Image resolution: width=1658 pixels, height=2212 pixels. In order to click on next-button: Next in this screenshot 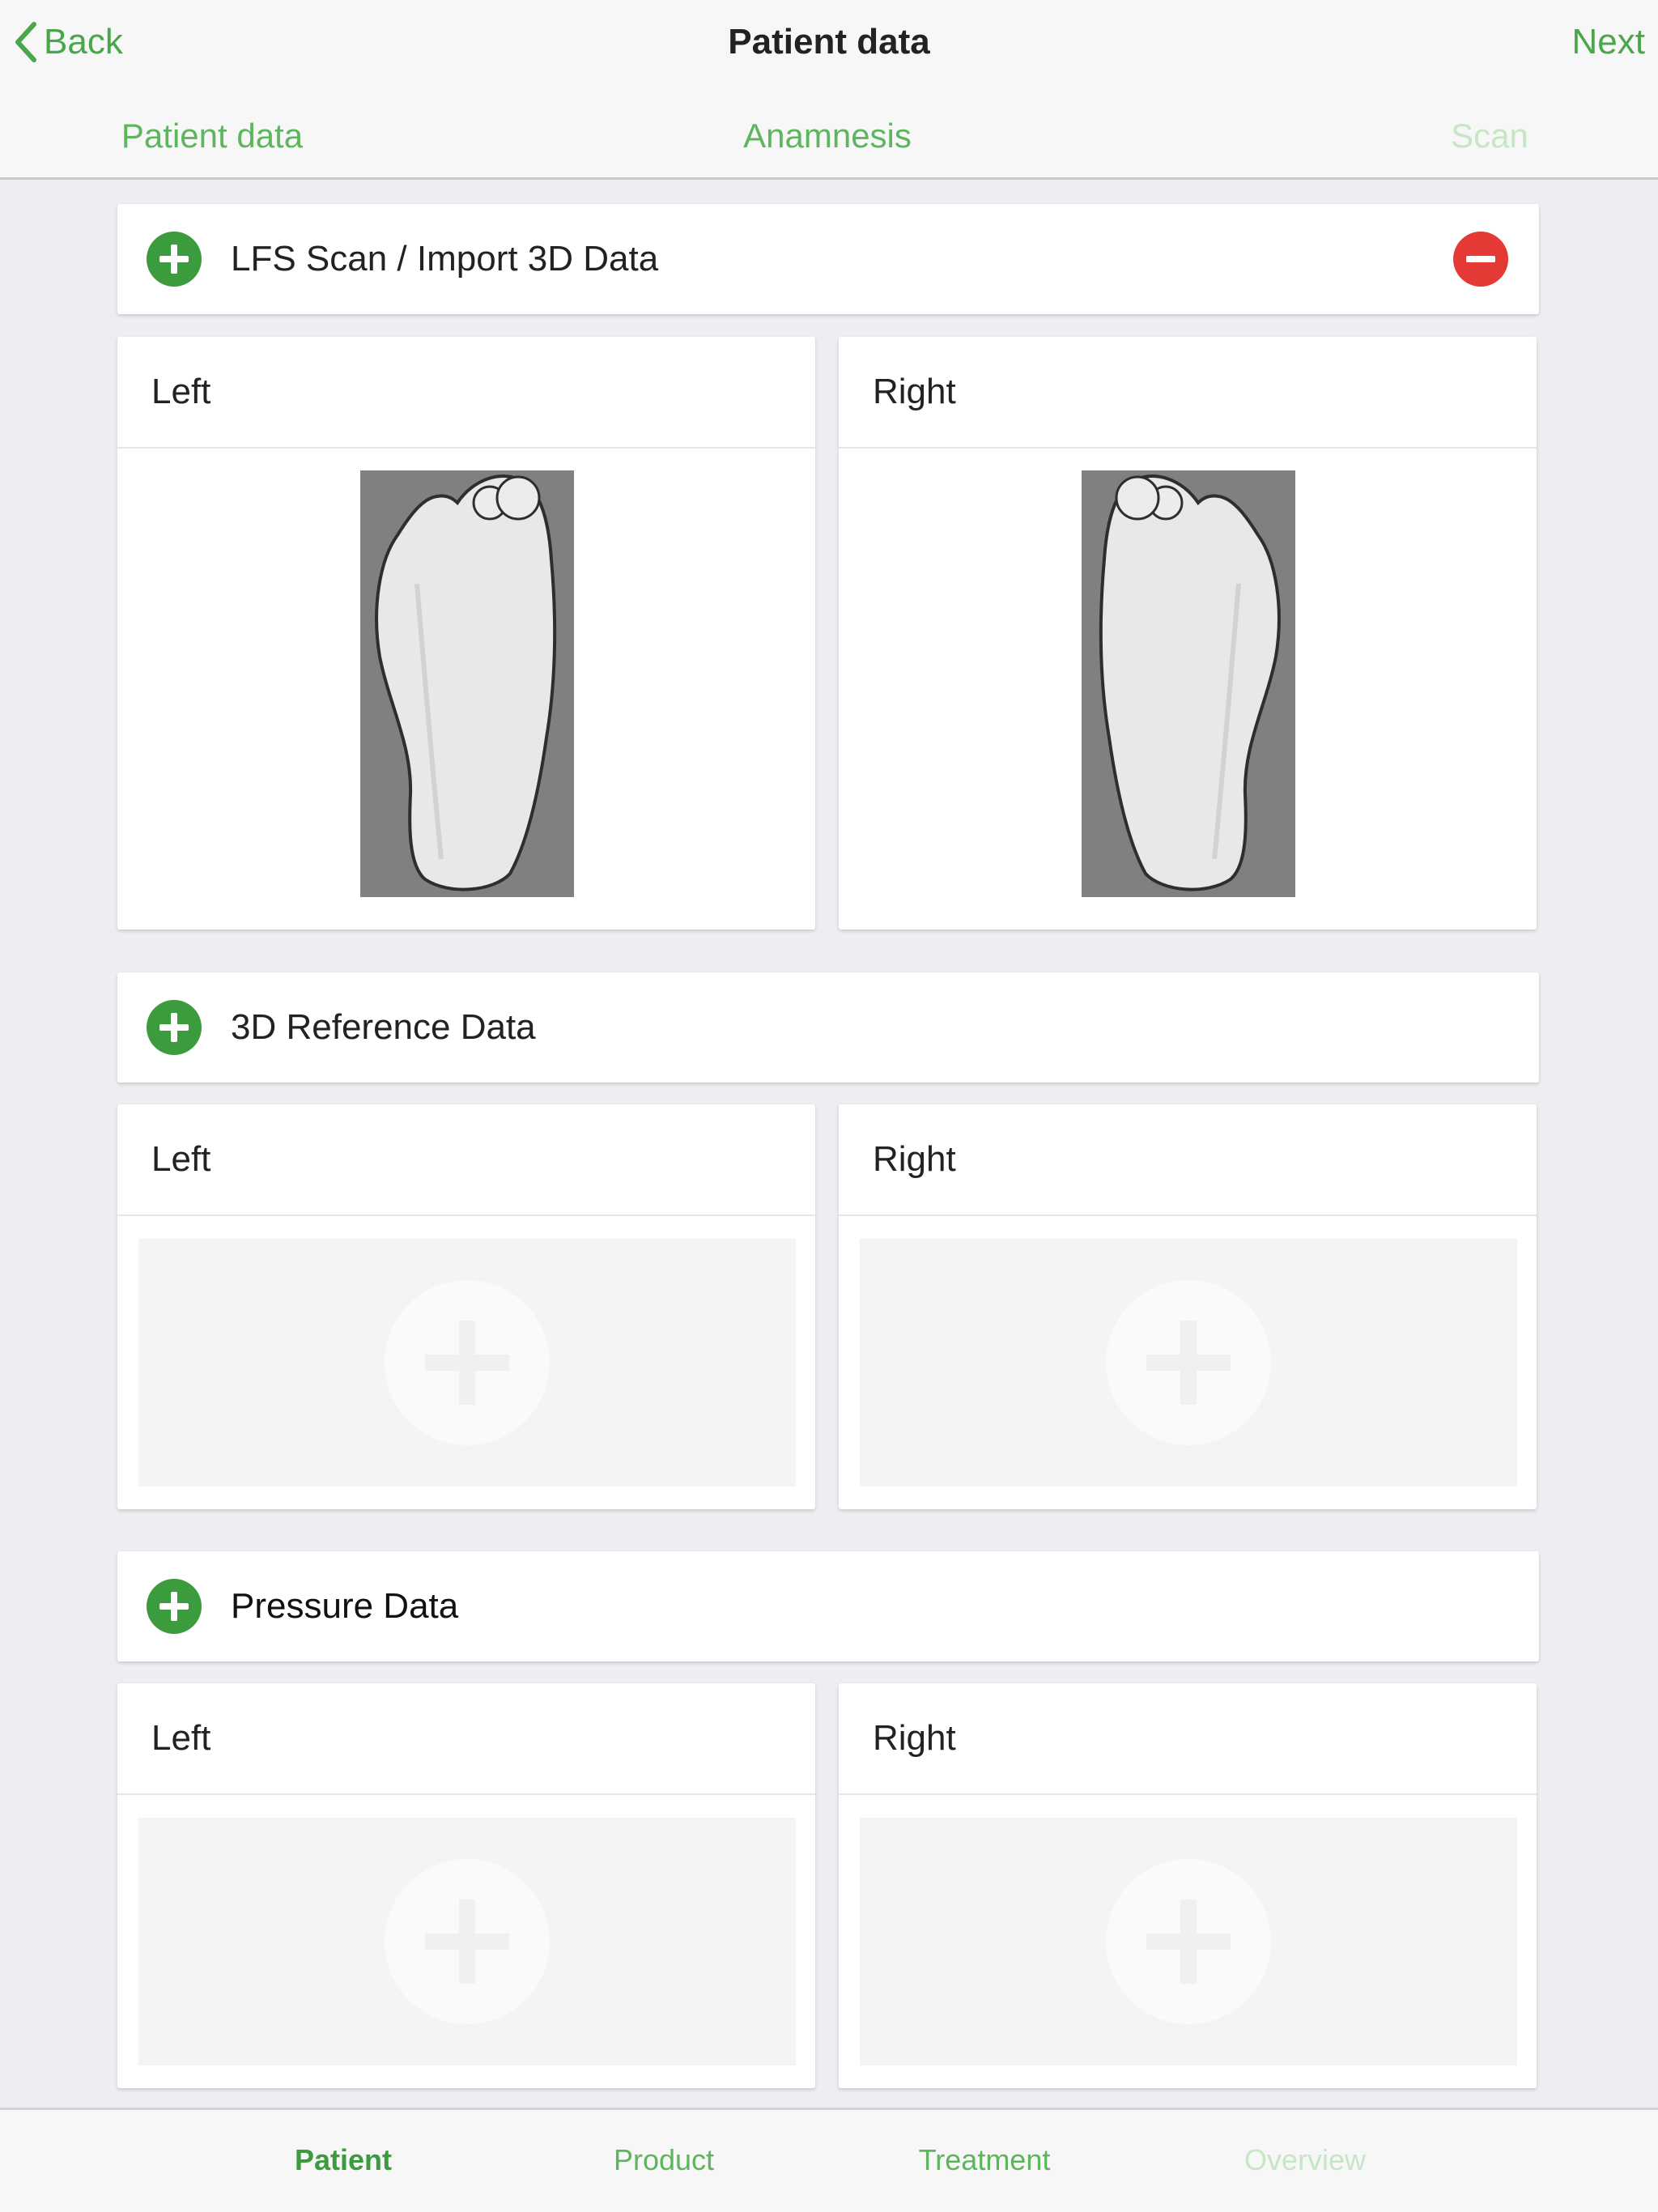, I will do `click(1608, 42)`.